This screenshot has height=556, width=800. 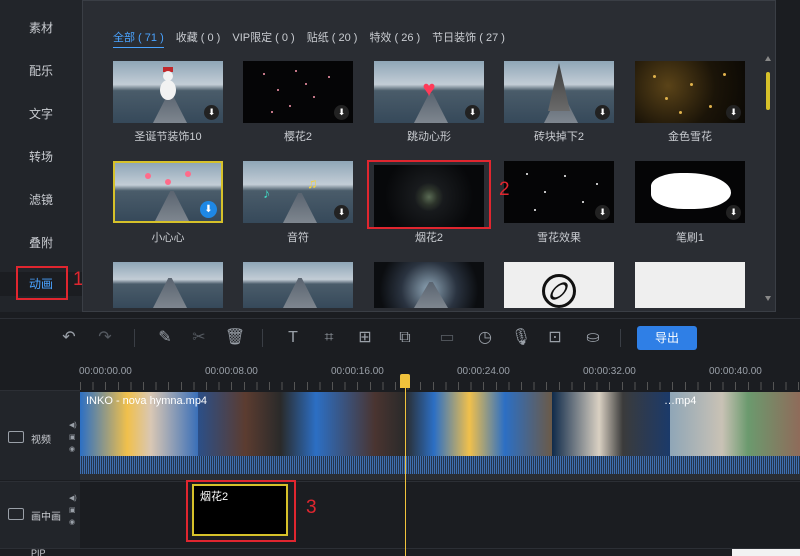 I want to click on scroll-down-arrow-icon, so click(x=768, y=298).